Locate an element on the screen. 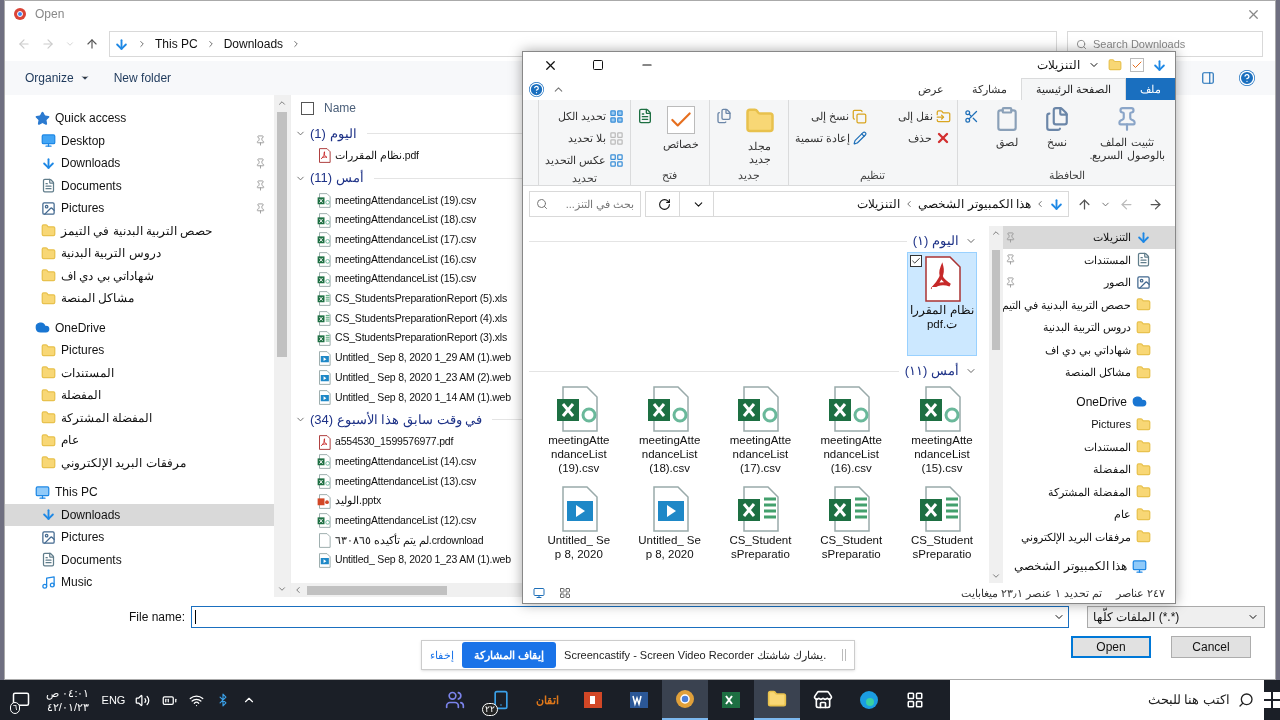 The height and width of the screenshot is (720, 1280). file-row: CS_StudentsPreparationReport (4).xls is located at coordinates (408, 318).